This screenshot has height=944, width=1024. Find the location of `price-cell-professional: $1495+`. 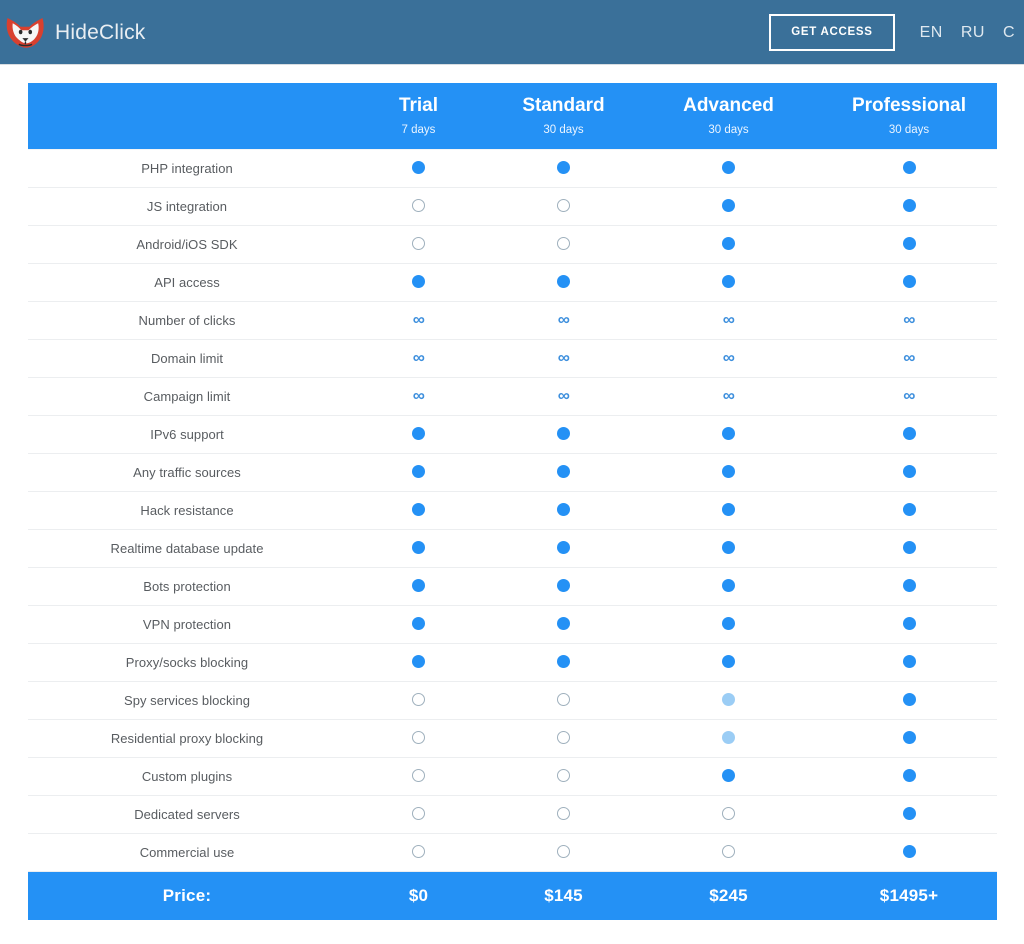

price-cell-professional: $1495+ is located at coordinates (909, 895).